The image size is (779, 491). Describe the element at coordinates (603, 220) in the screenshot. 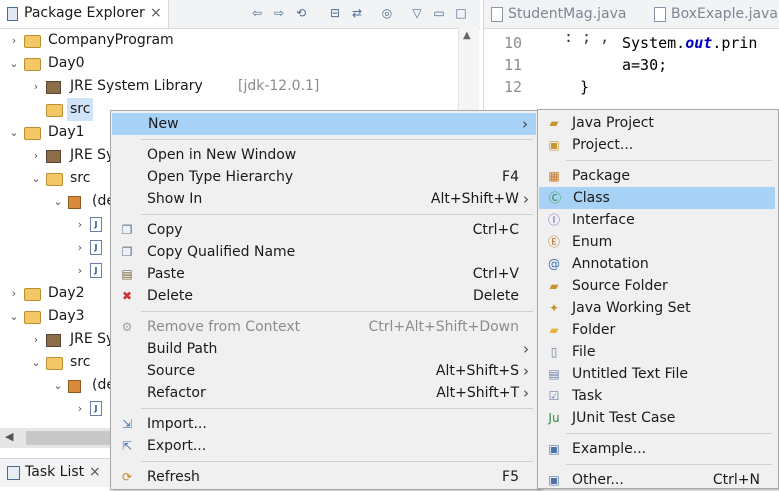

I see `menu-item-label: Interface` at that location.